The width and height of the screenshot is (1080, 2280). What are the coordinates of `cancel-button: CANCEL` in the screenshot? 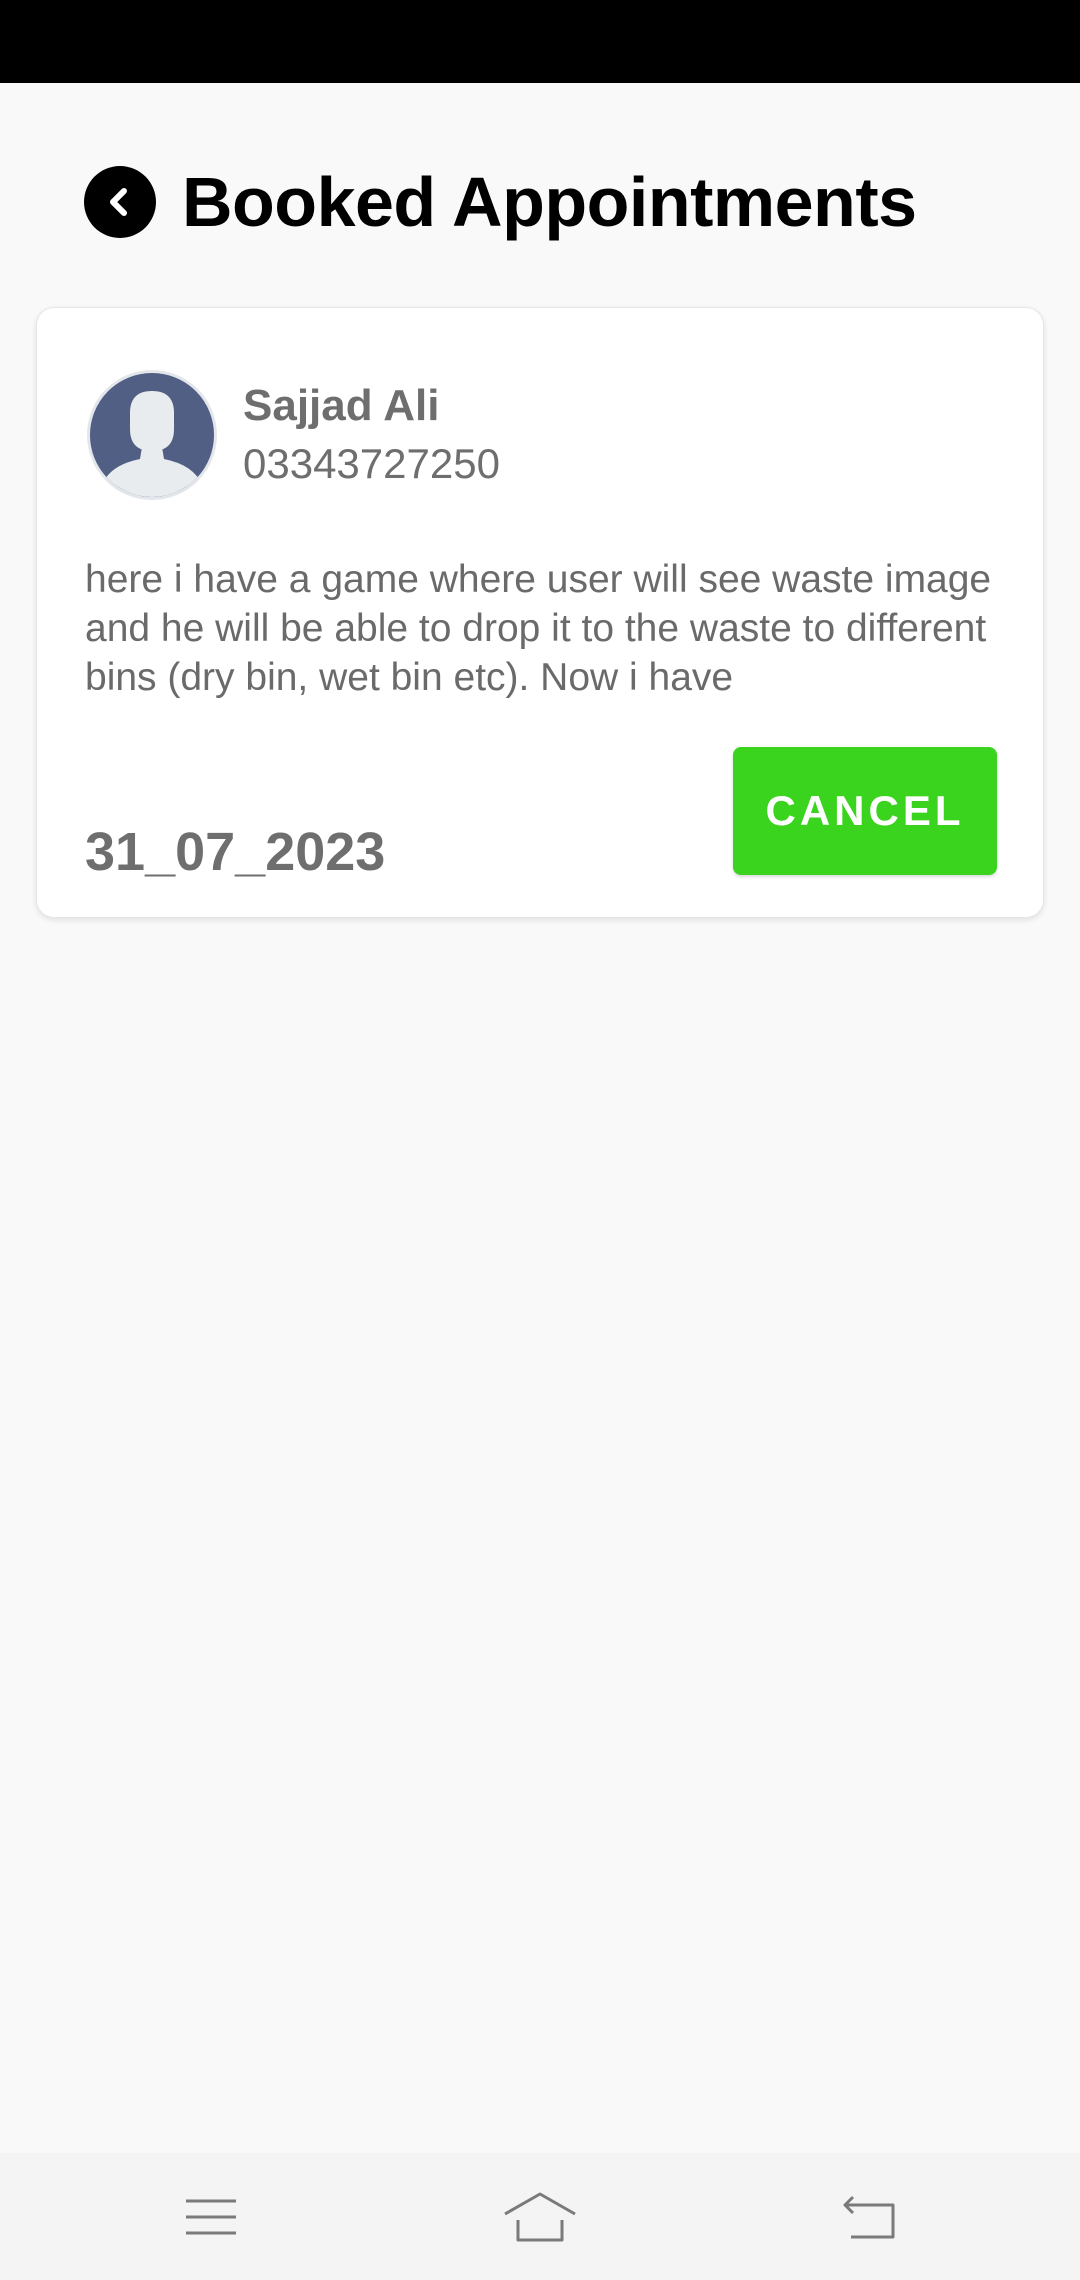 It's located at (865, 811).